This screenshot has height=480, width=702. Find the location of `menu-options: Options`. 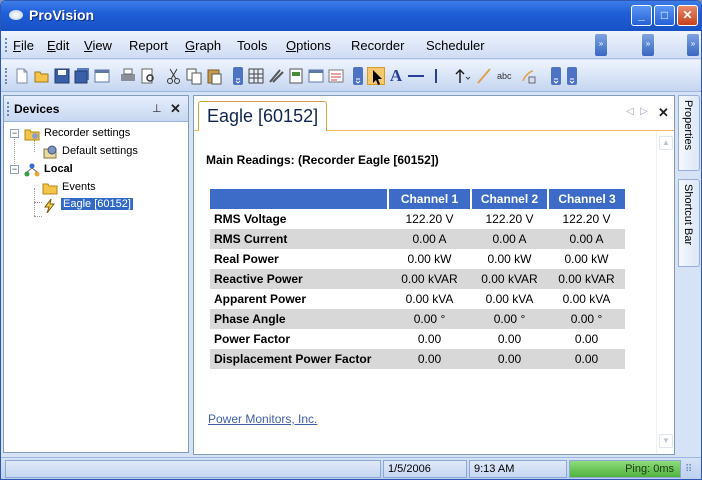

menu-options: Options is located at coordinates (308, 45).